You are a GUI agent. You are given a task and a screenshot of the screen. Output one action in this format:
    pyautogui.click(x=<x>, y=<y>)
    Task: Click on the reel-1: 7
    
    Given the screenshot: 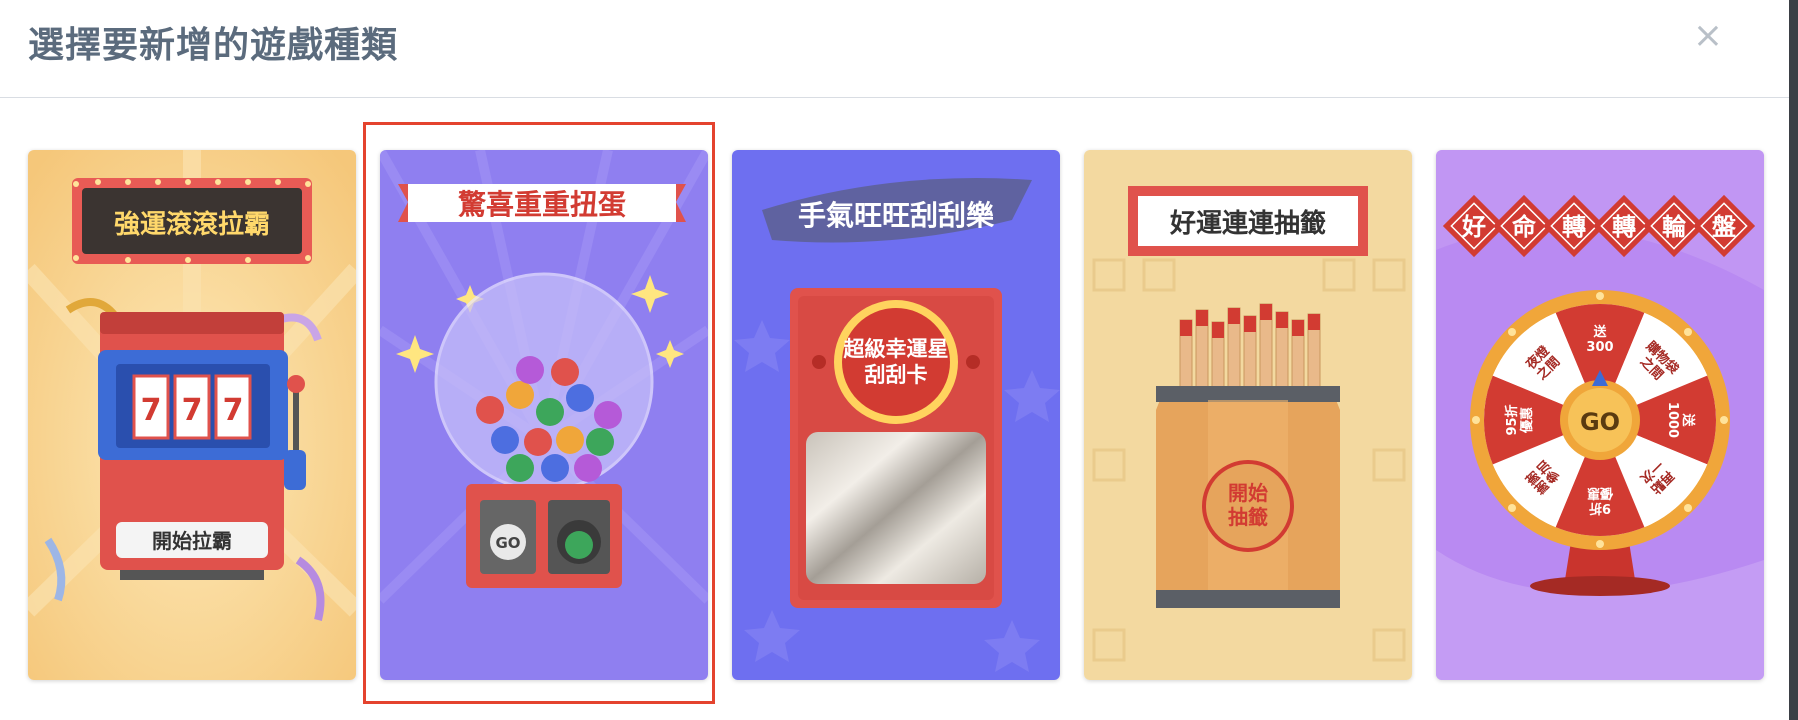 What is the action you would take?
    pyautogui.click(x=151, y=410)
    